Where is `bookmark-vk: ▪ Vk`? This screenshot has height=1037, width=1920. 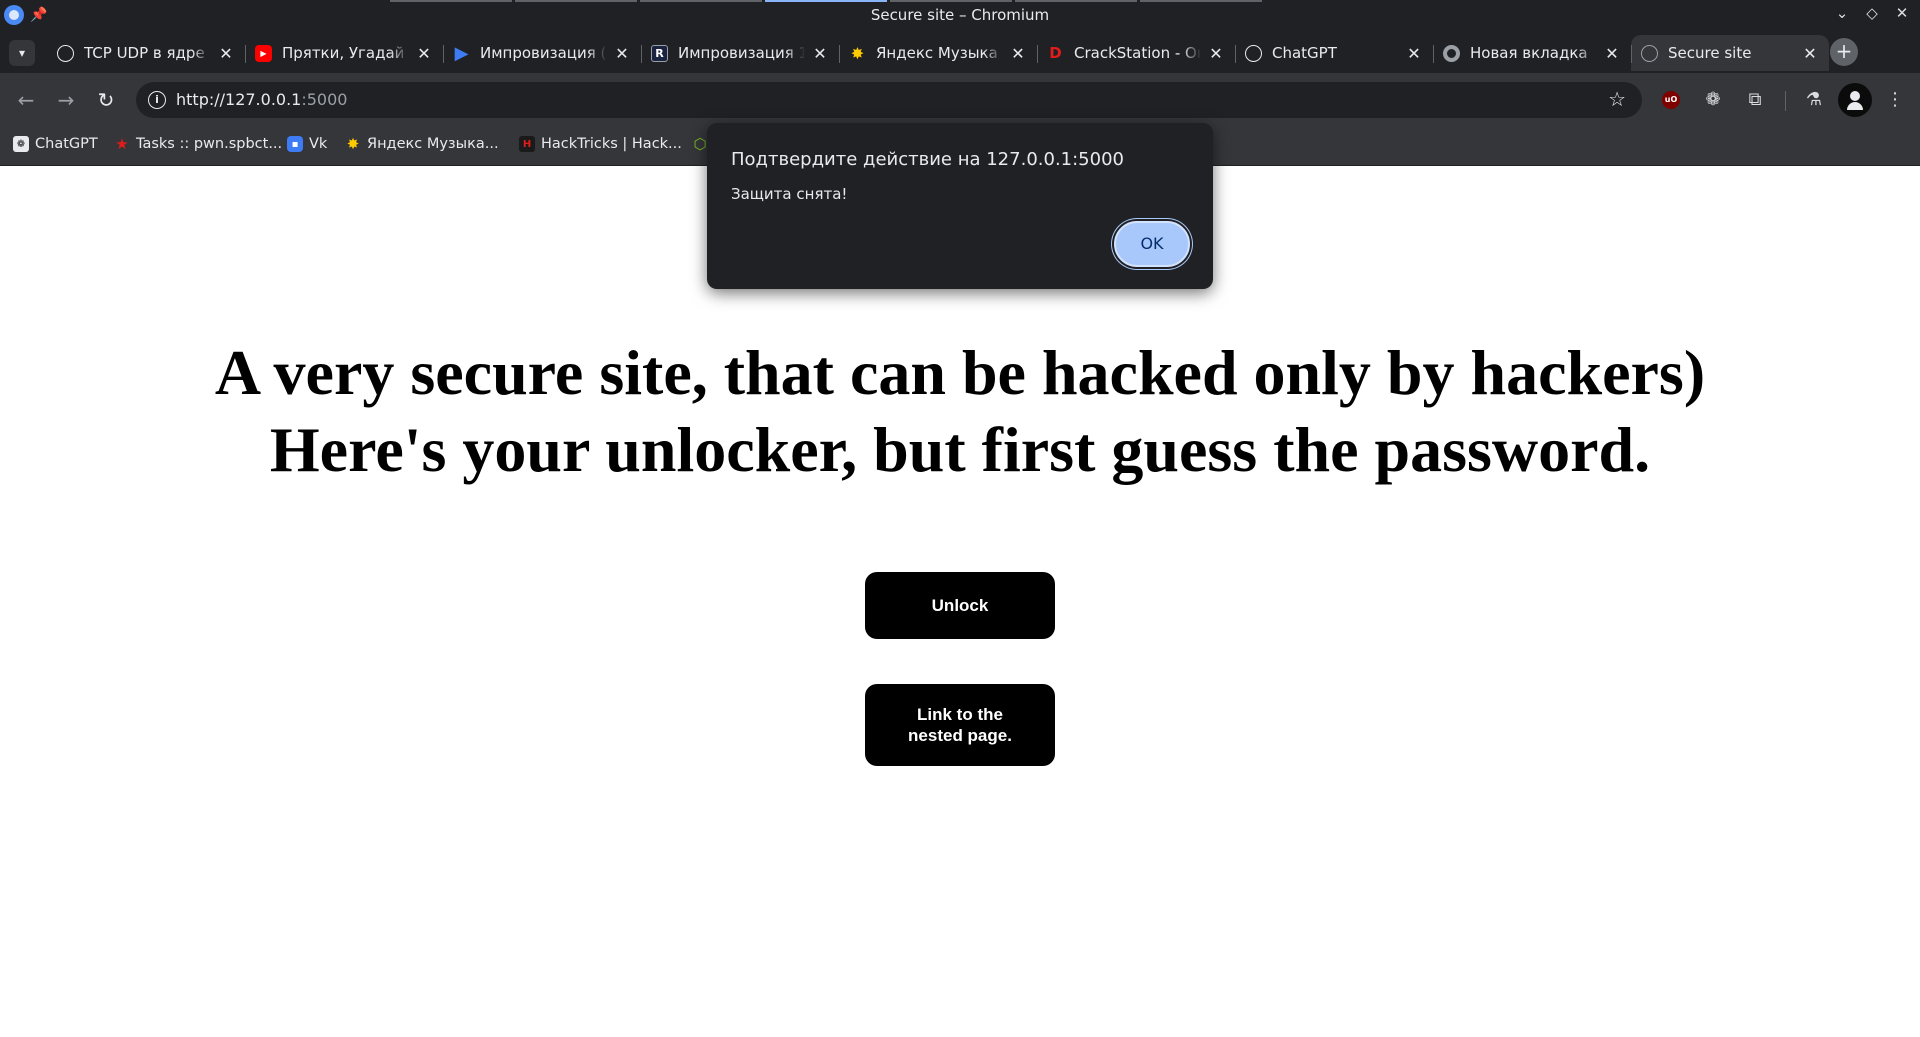
bookmark-vk: ▪ Vk is located at coordinates (307, 144).